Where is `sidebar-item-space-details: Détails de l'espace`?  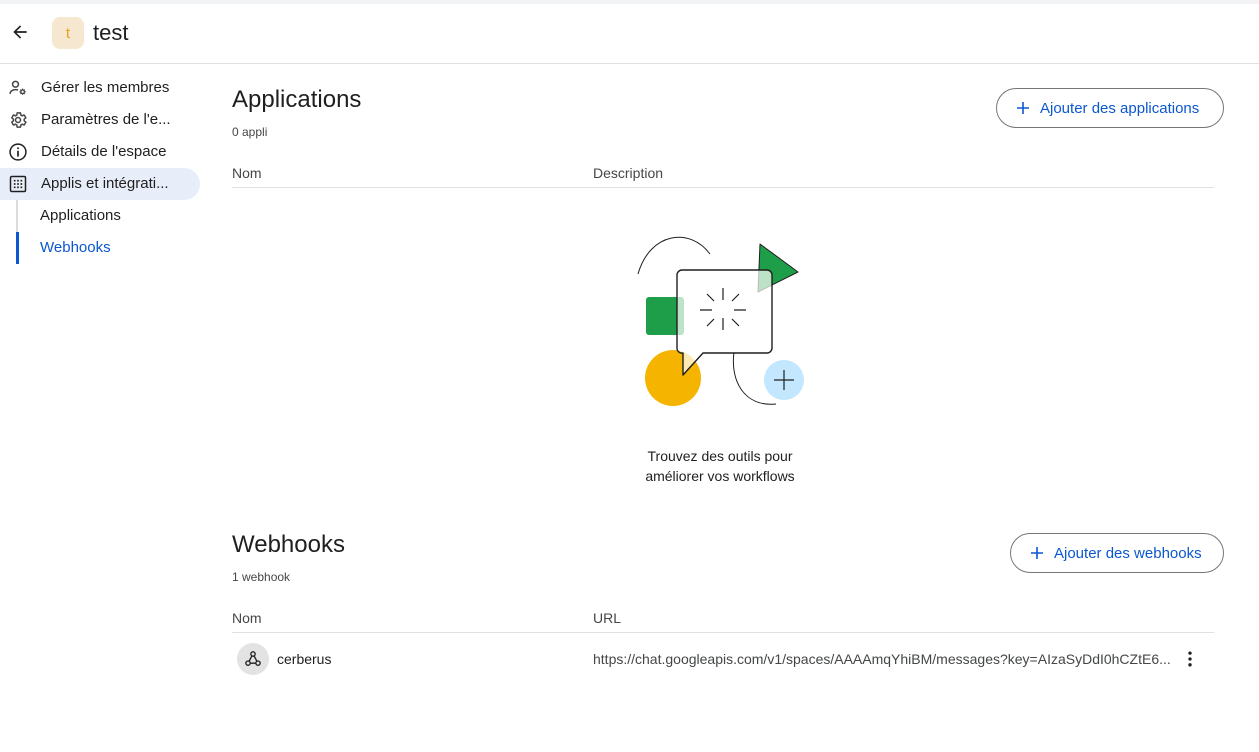 sidebar-item-space-details: Détails de l'espace is located at coordinates (100, 152).